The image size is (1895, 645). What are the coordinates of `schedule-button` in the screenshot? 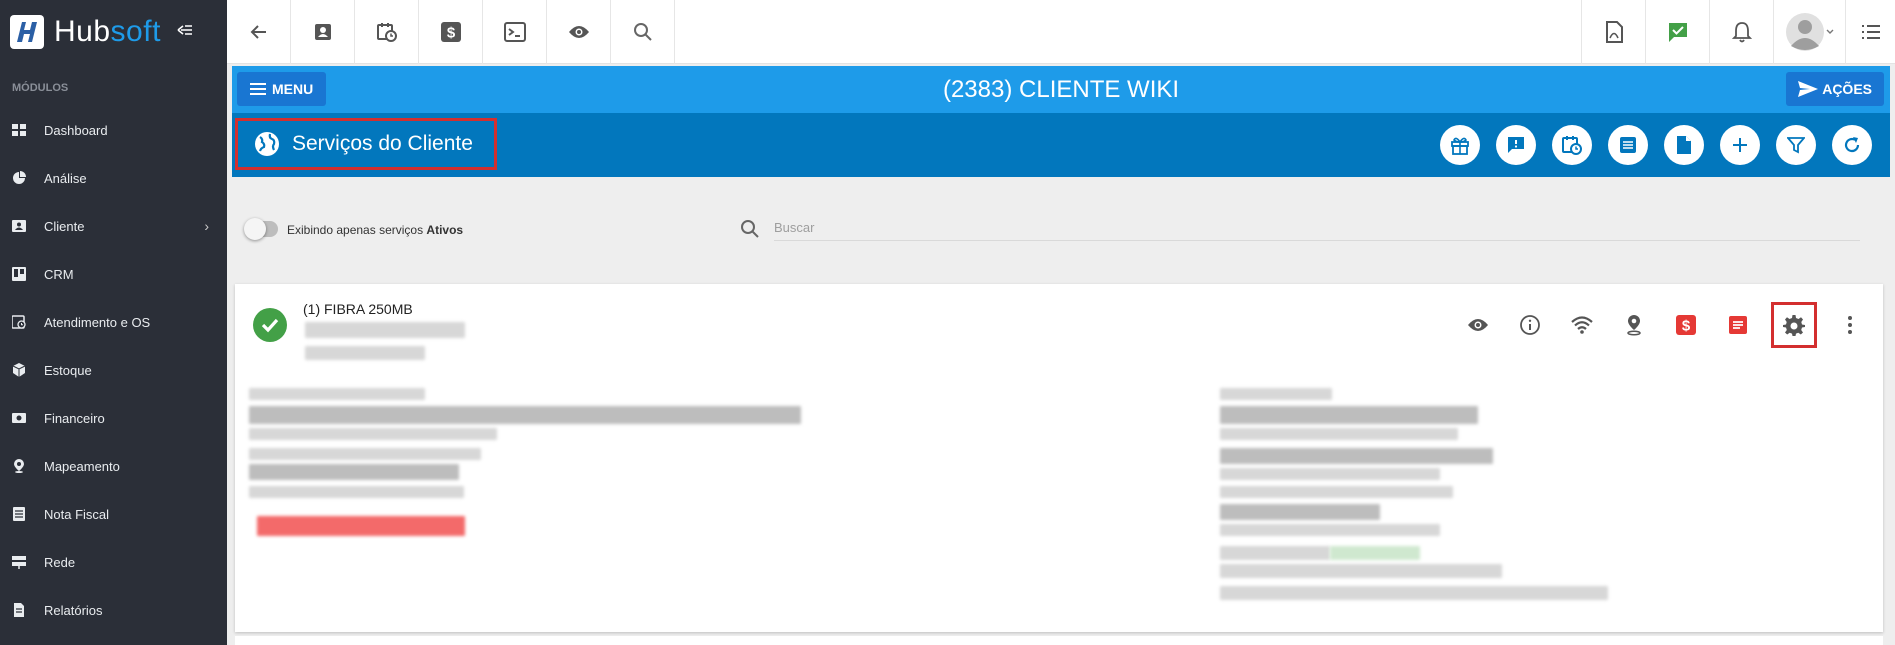 It's located at (387, 32).